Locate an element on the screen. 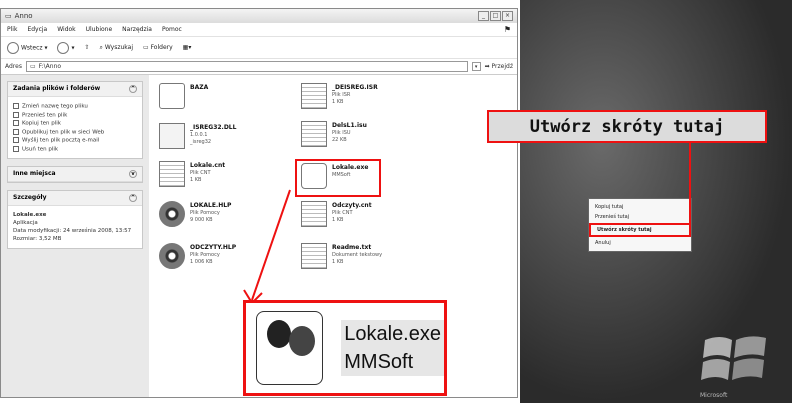  callout-label: Utwórz skróty tutaj is located at coordinates (627, 126).